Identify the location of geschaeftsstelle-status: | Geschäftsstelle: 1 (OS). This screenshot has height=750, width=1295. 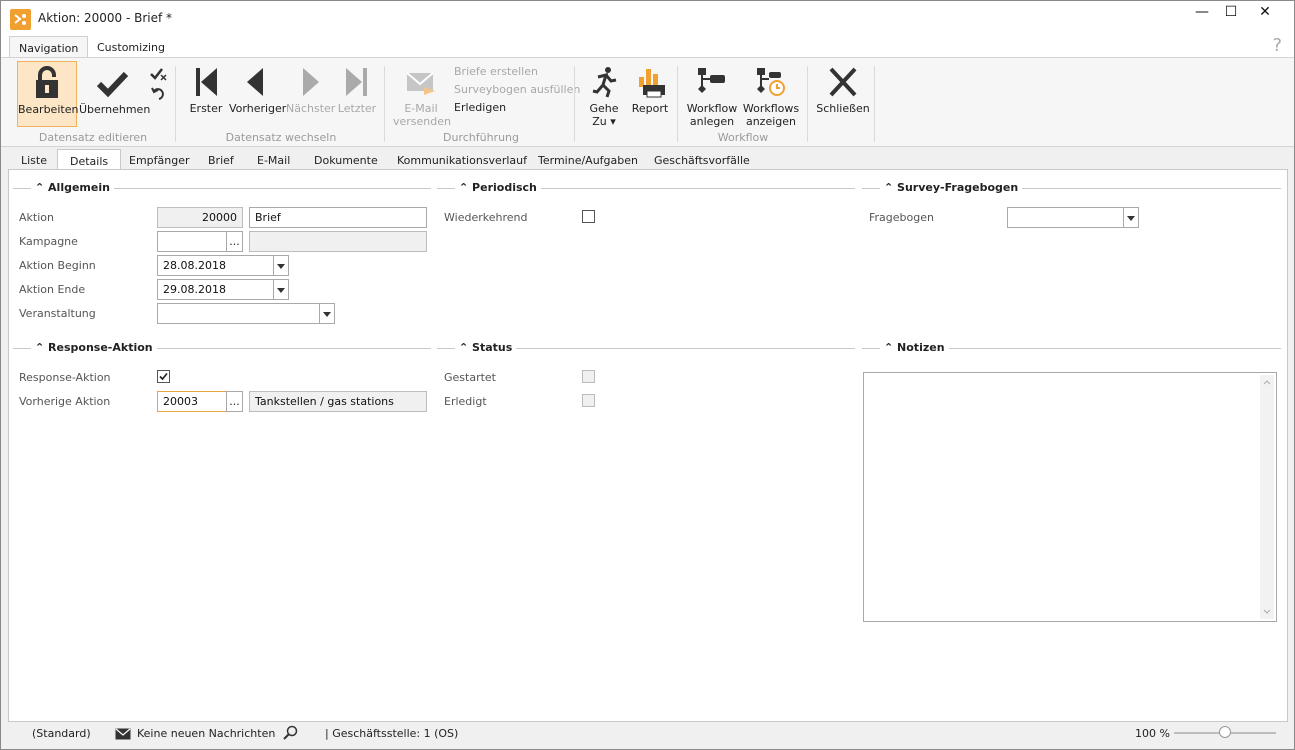
(392, 733).